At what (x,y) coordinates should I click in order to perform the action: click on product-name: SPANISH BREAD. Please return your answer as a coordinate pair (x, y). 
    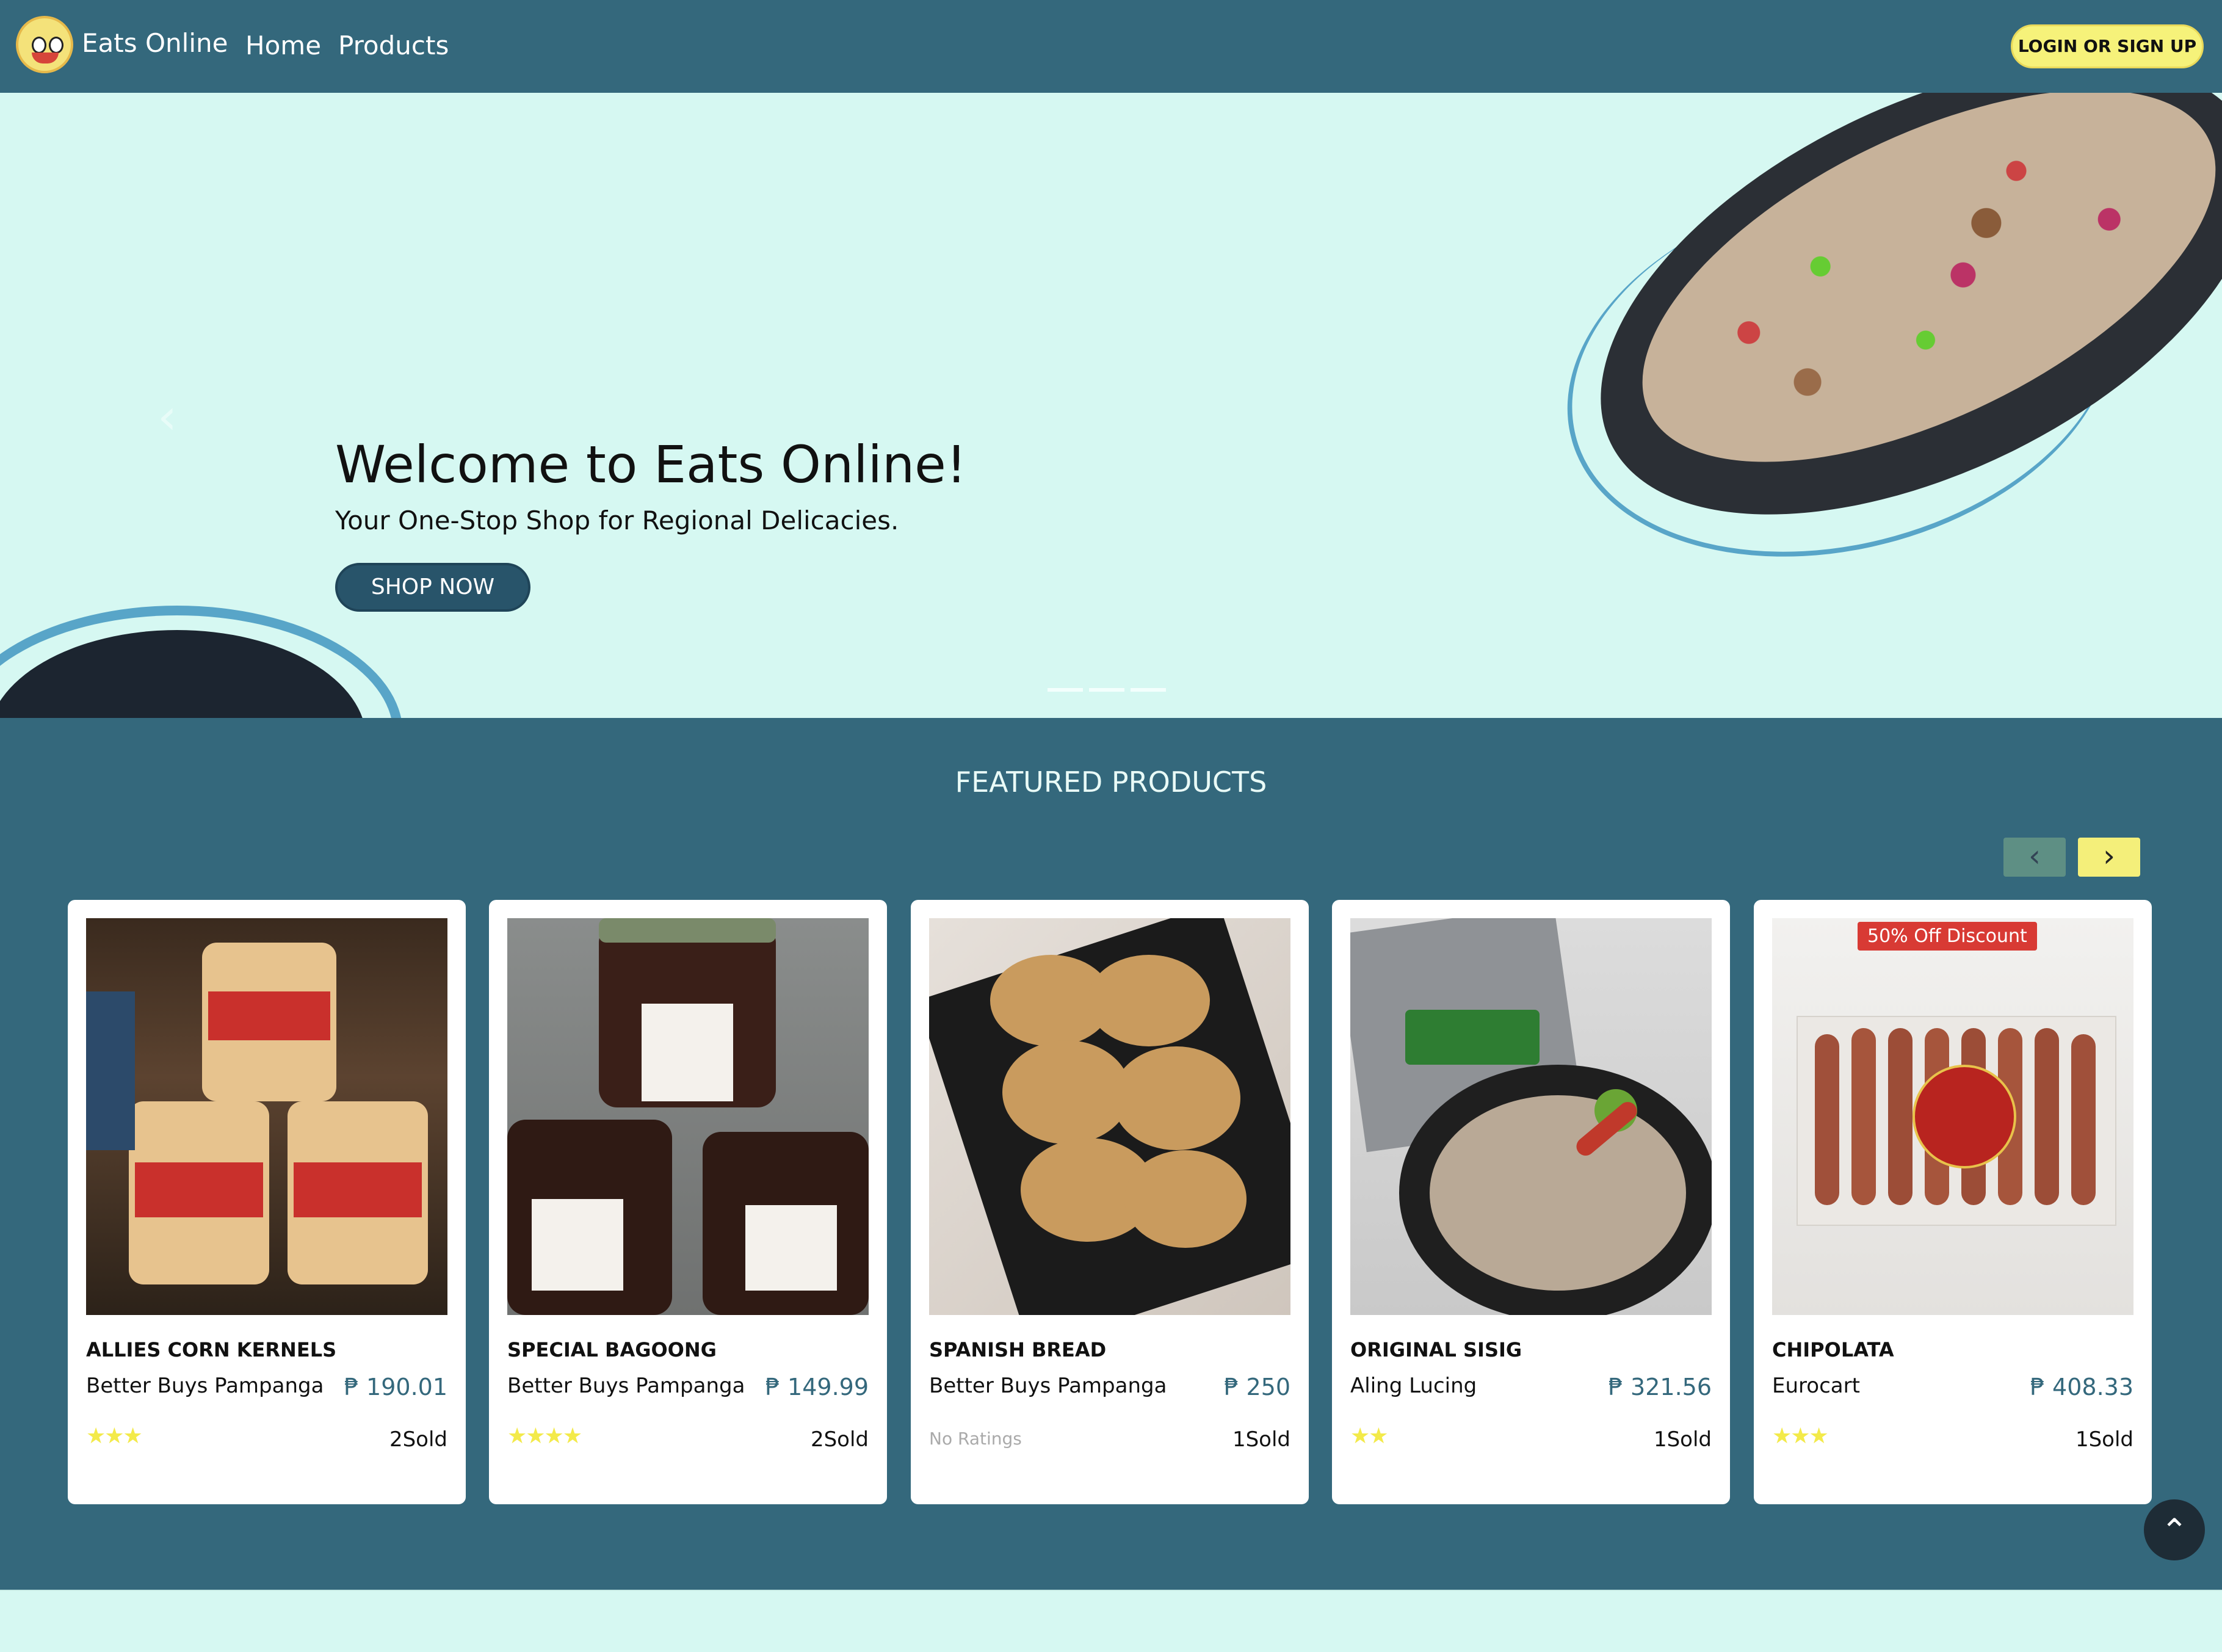
    Looking at the image, I should click on (1017, 1349).